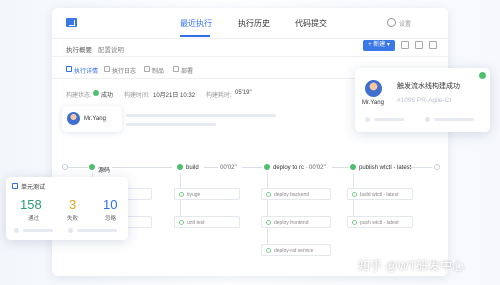 This screenshot has height=285, width=500. What do you see at coordinates (73, 219) in the screenshot?
I see `failed-label: 失败` at bounding box center [73, 219].